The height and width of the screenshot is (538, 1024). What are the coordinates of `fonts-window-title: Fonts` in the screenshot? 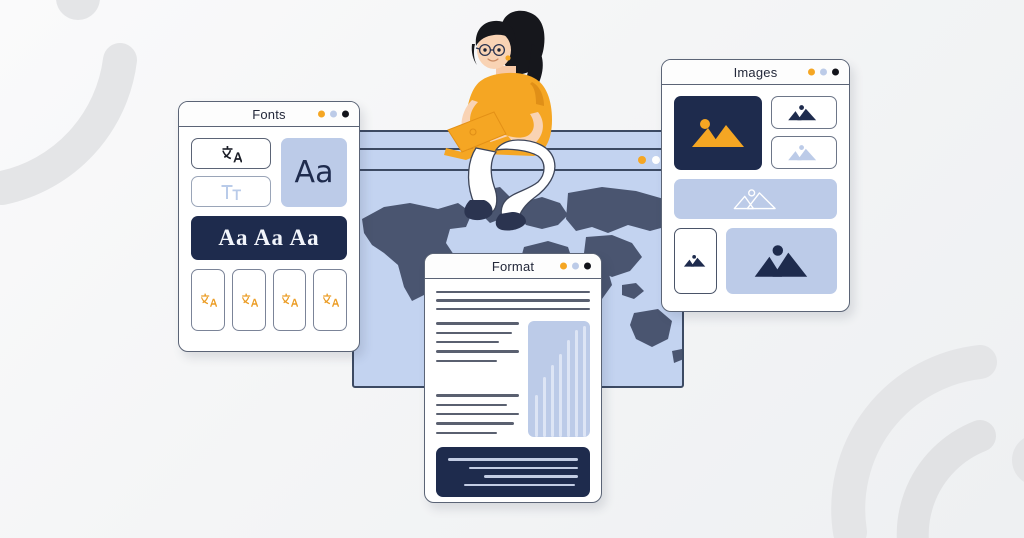 It's located at (269, 114).